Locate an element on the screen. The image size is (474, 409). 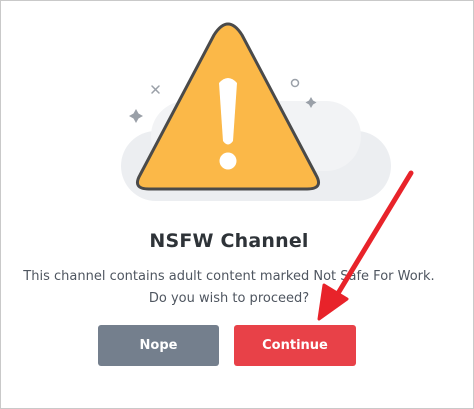
continue-button: Continue is located at coordinates (295, 345).